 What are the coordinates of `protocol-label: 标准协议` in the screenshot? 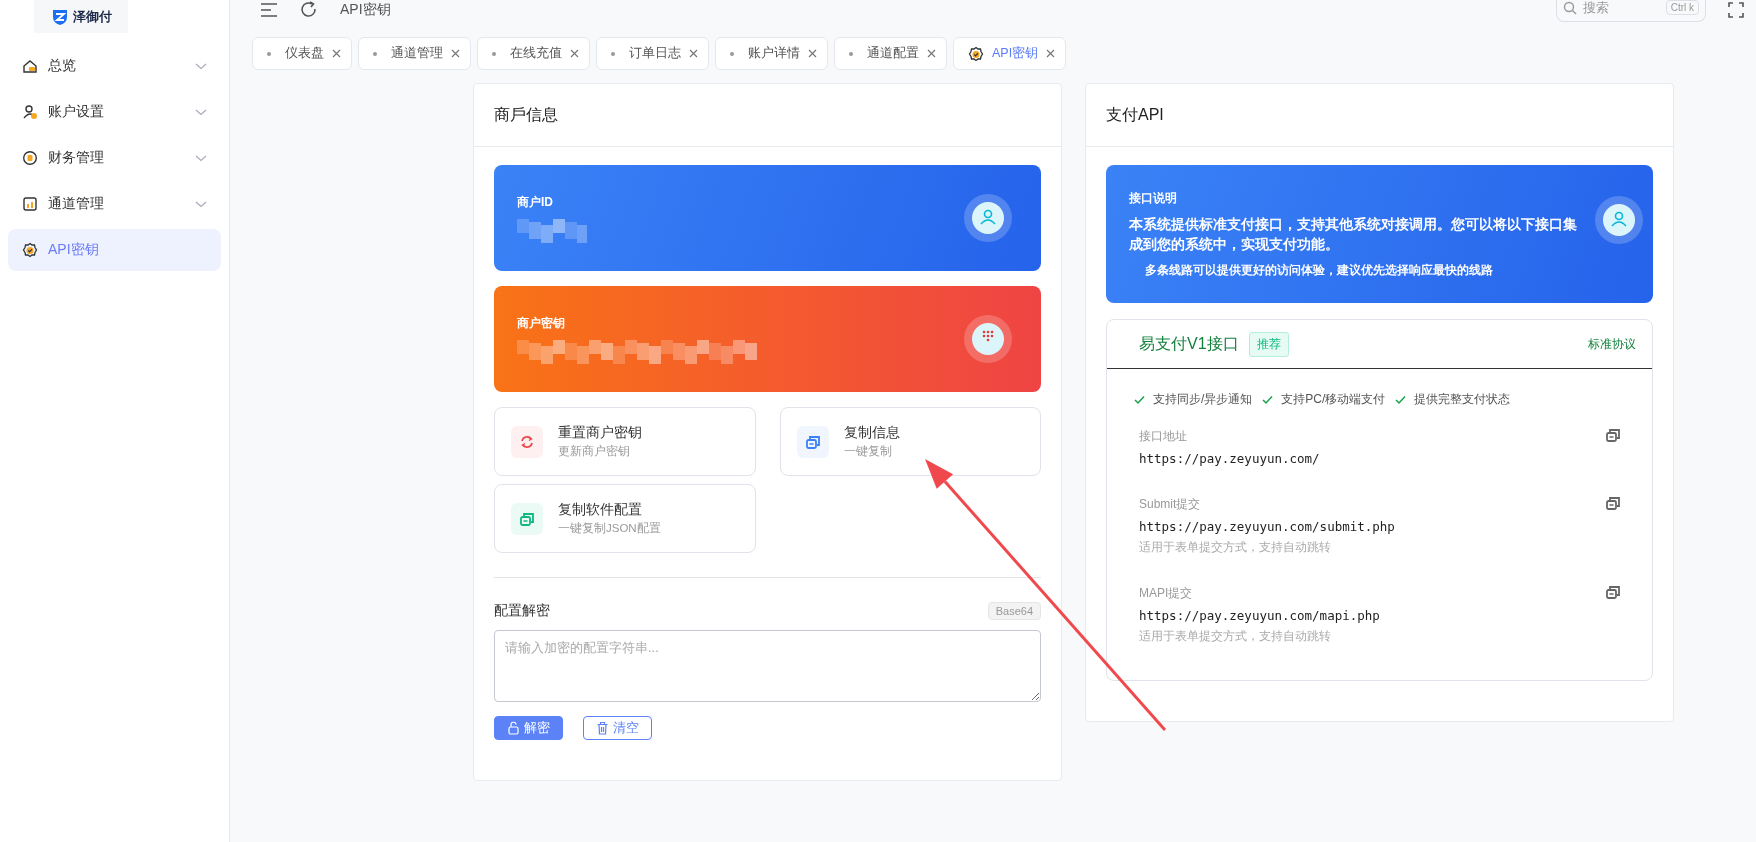 It's located at (1612, 344).